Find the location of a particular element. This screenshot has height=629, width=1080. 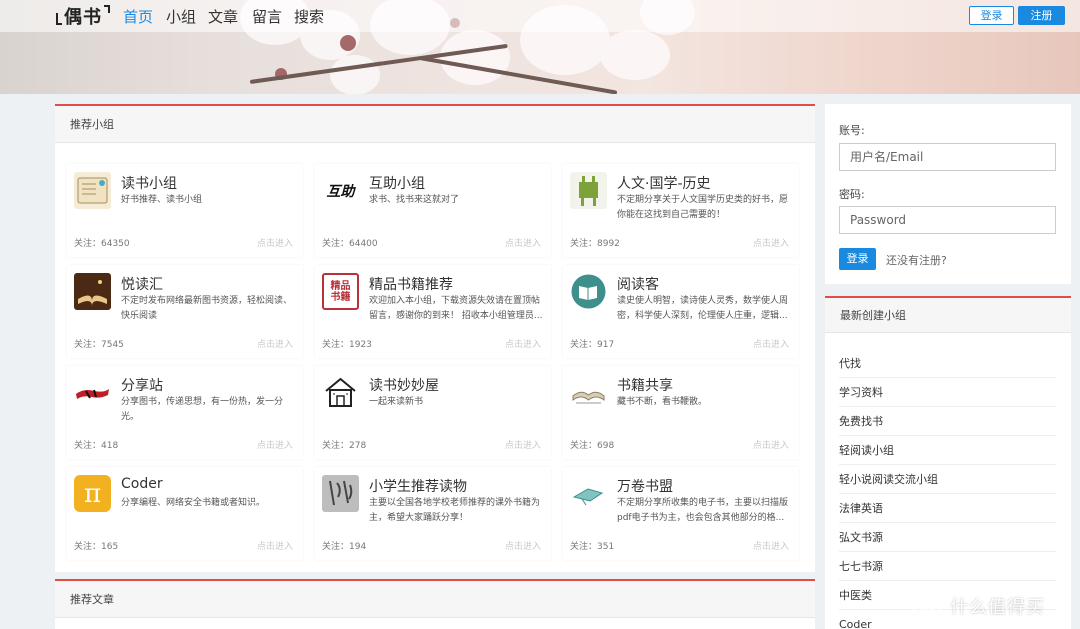

follow-count: 关注：64350 is located at coordinates (102, 244).